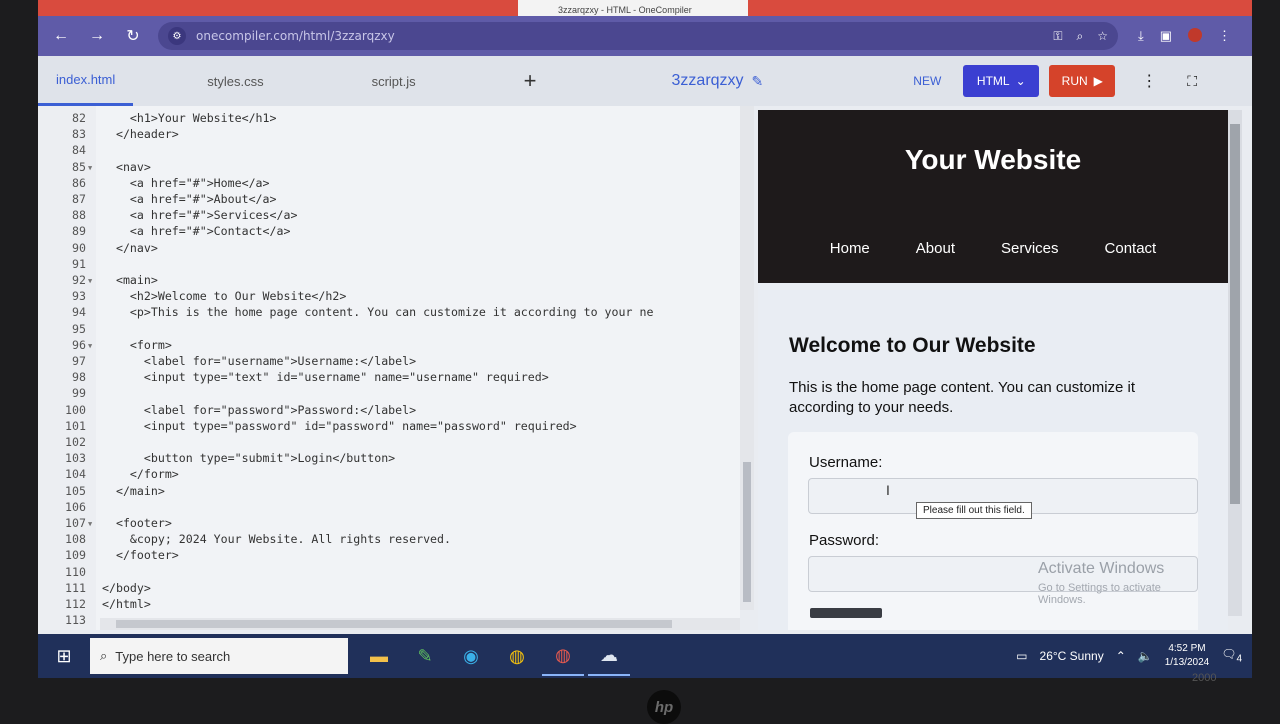 This screenshot has height=724, width=1280. I want to click on language-label: HTML, so click(993, 81).